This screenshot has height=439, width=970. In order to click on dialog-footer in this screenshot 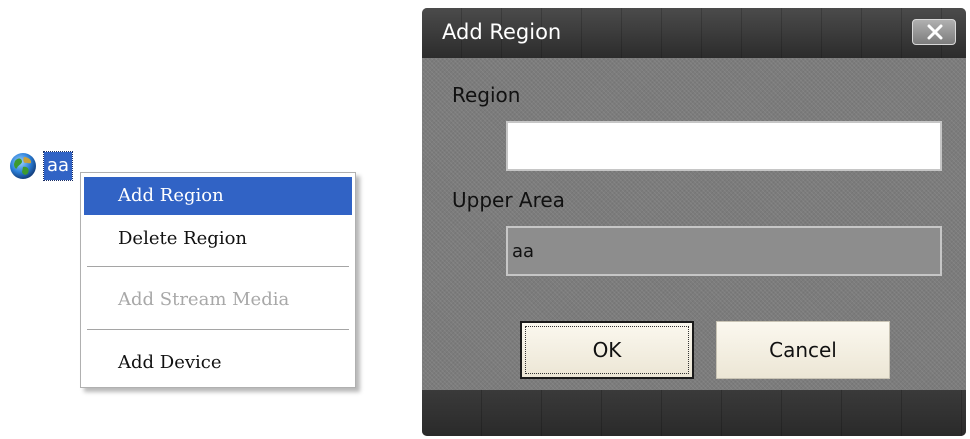, I will do `click(694, 413)`.